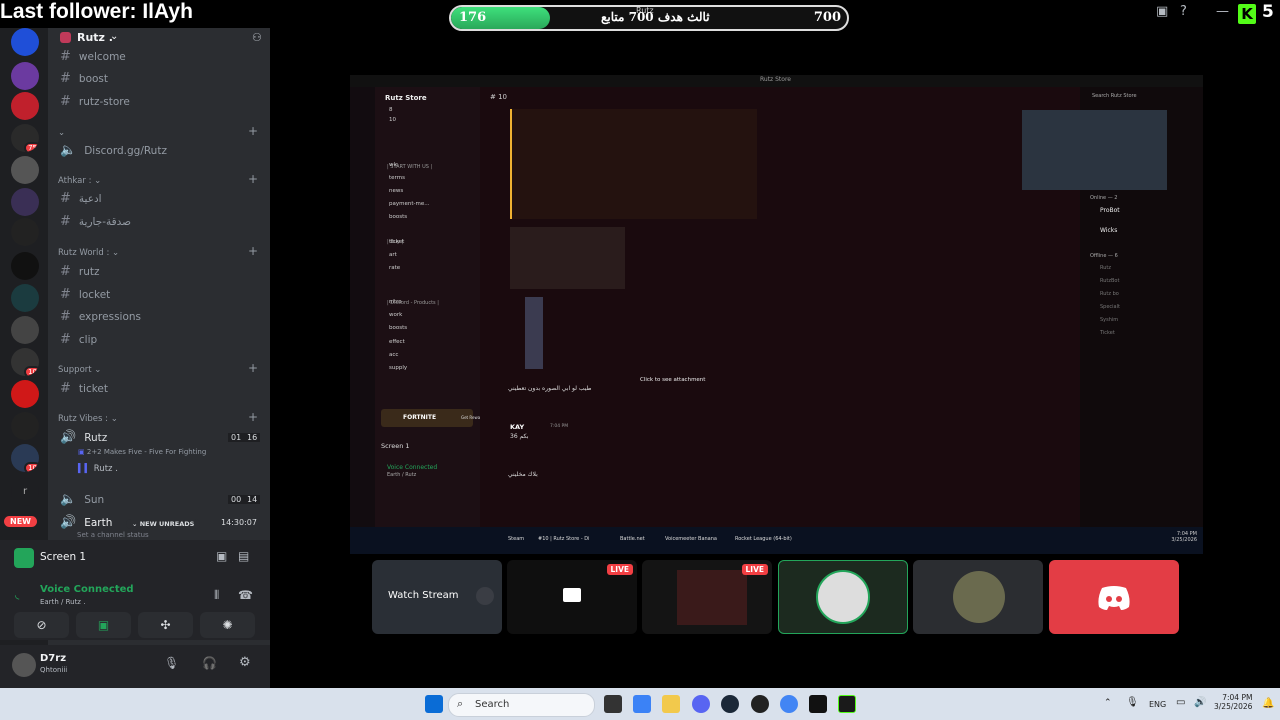  Describe the element at coordinates (243, 556) in the screenshot. I see `stream-settings-icon: ▤` at that location.